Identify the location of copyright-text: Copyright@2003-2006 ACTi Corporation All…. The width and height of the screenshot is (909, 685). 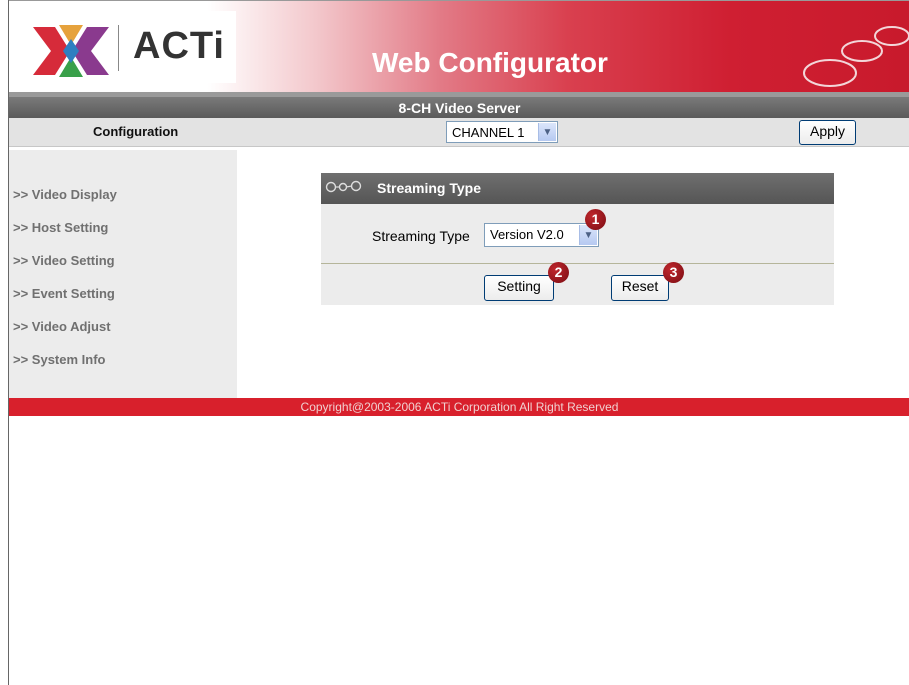
(459, 407).